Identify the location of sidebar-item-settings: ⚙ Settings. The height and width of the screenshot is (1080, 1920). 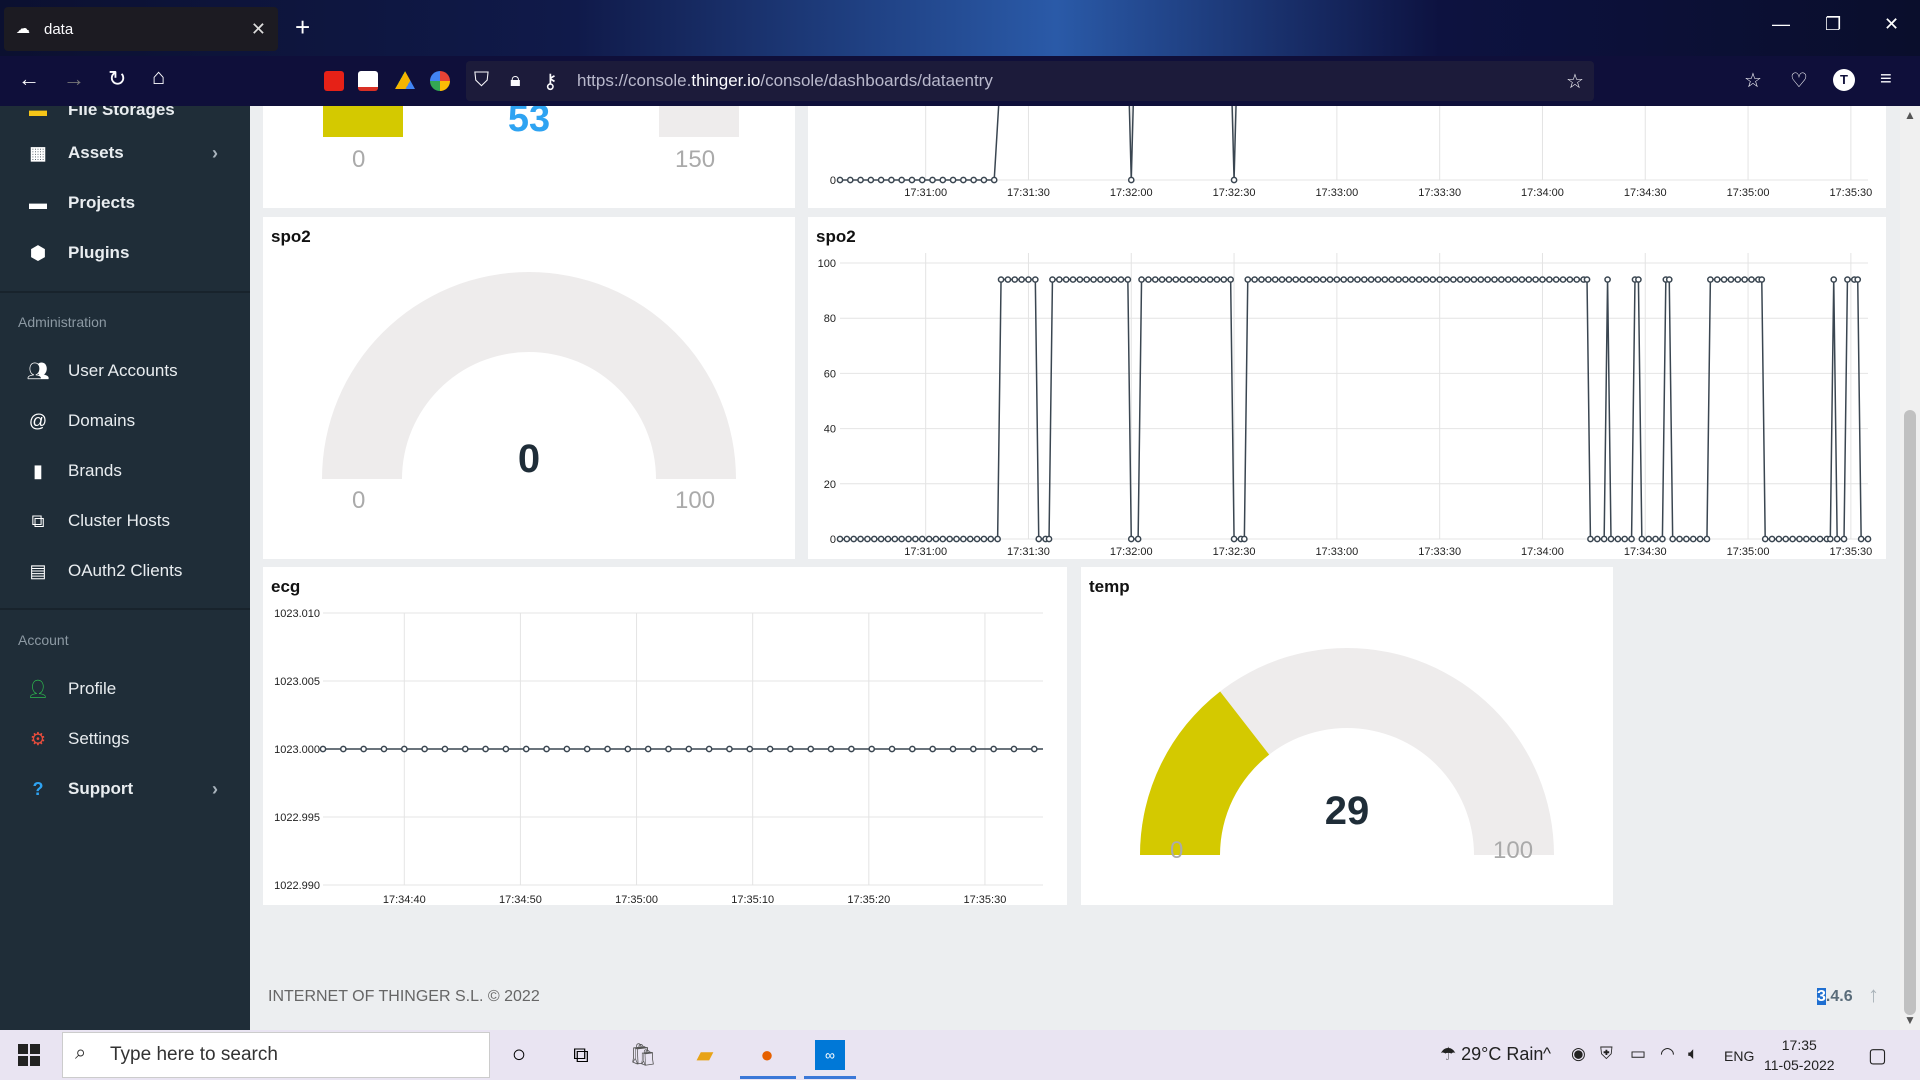
(125, 739).